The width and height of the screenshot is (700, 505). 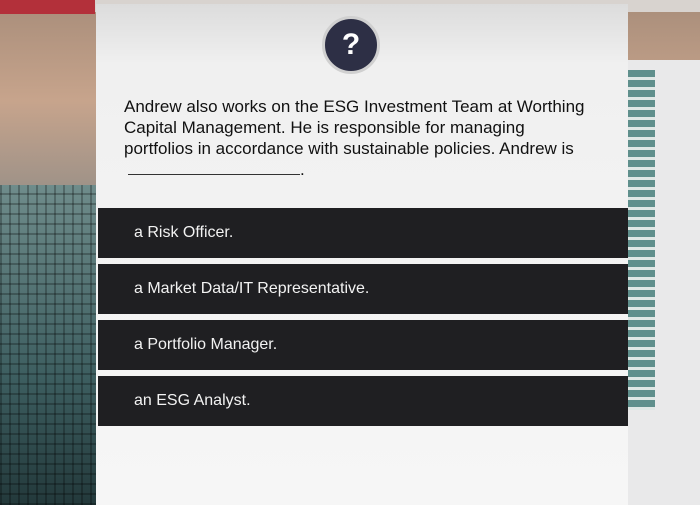 What do you see at coordinates (214, 167) in the screenshot?
I see `answer-blank` at bounding box center [214, 167].